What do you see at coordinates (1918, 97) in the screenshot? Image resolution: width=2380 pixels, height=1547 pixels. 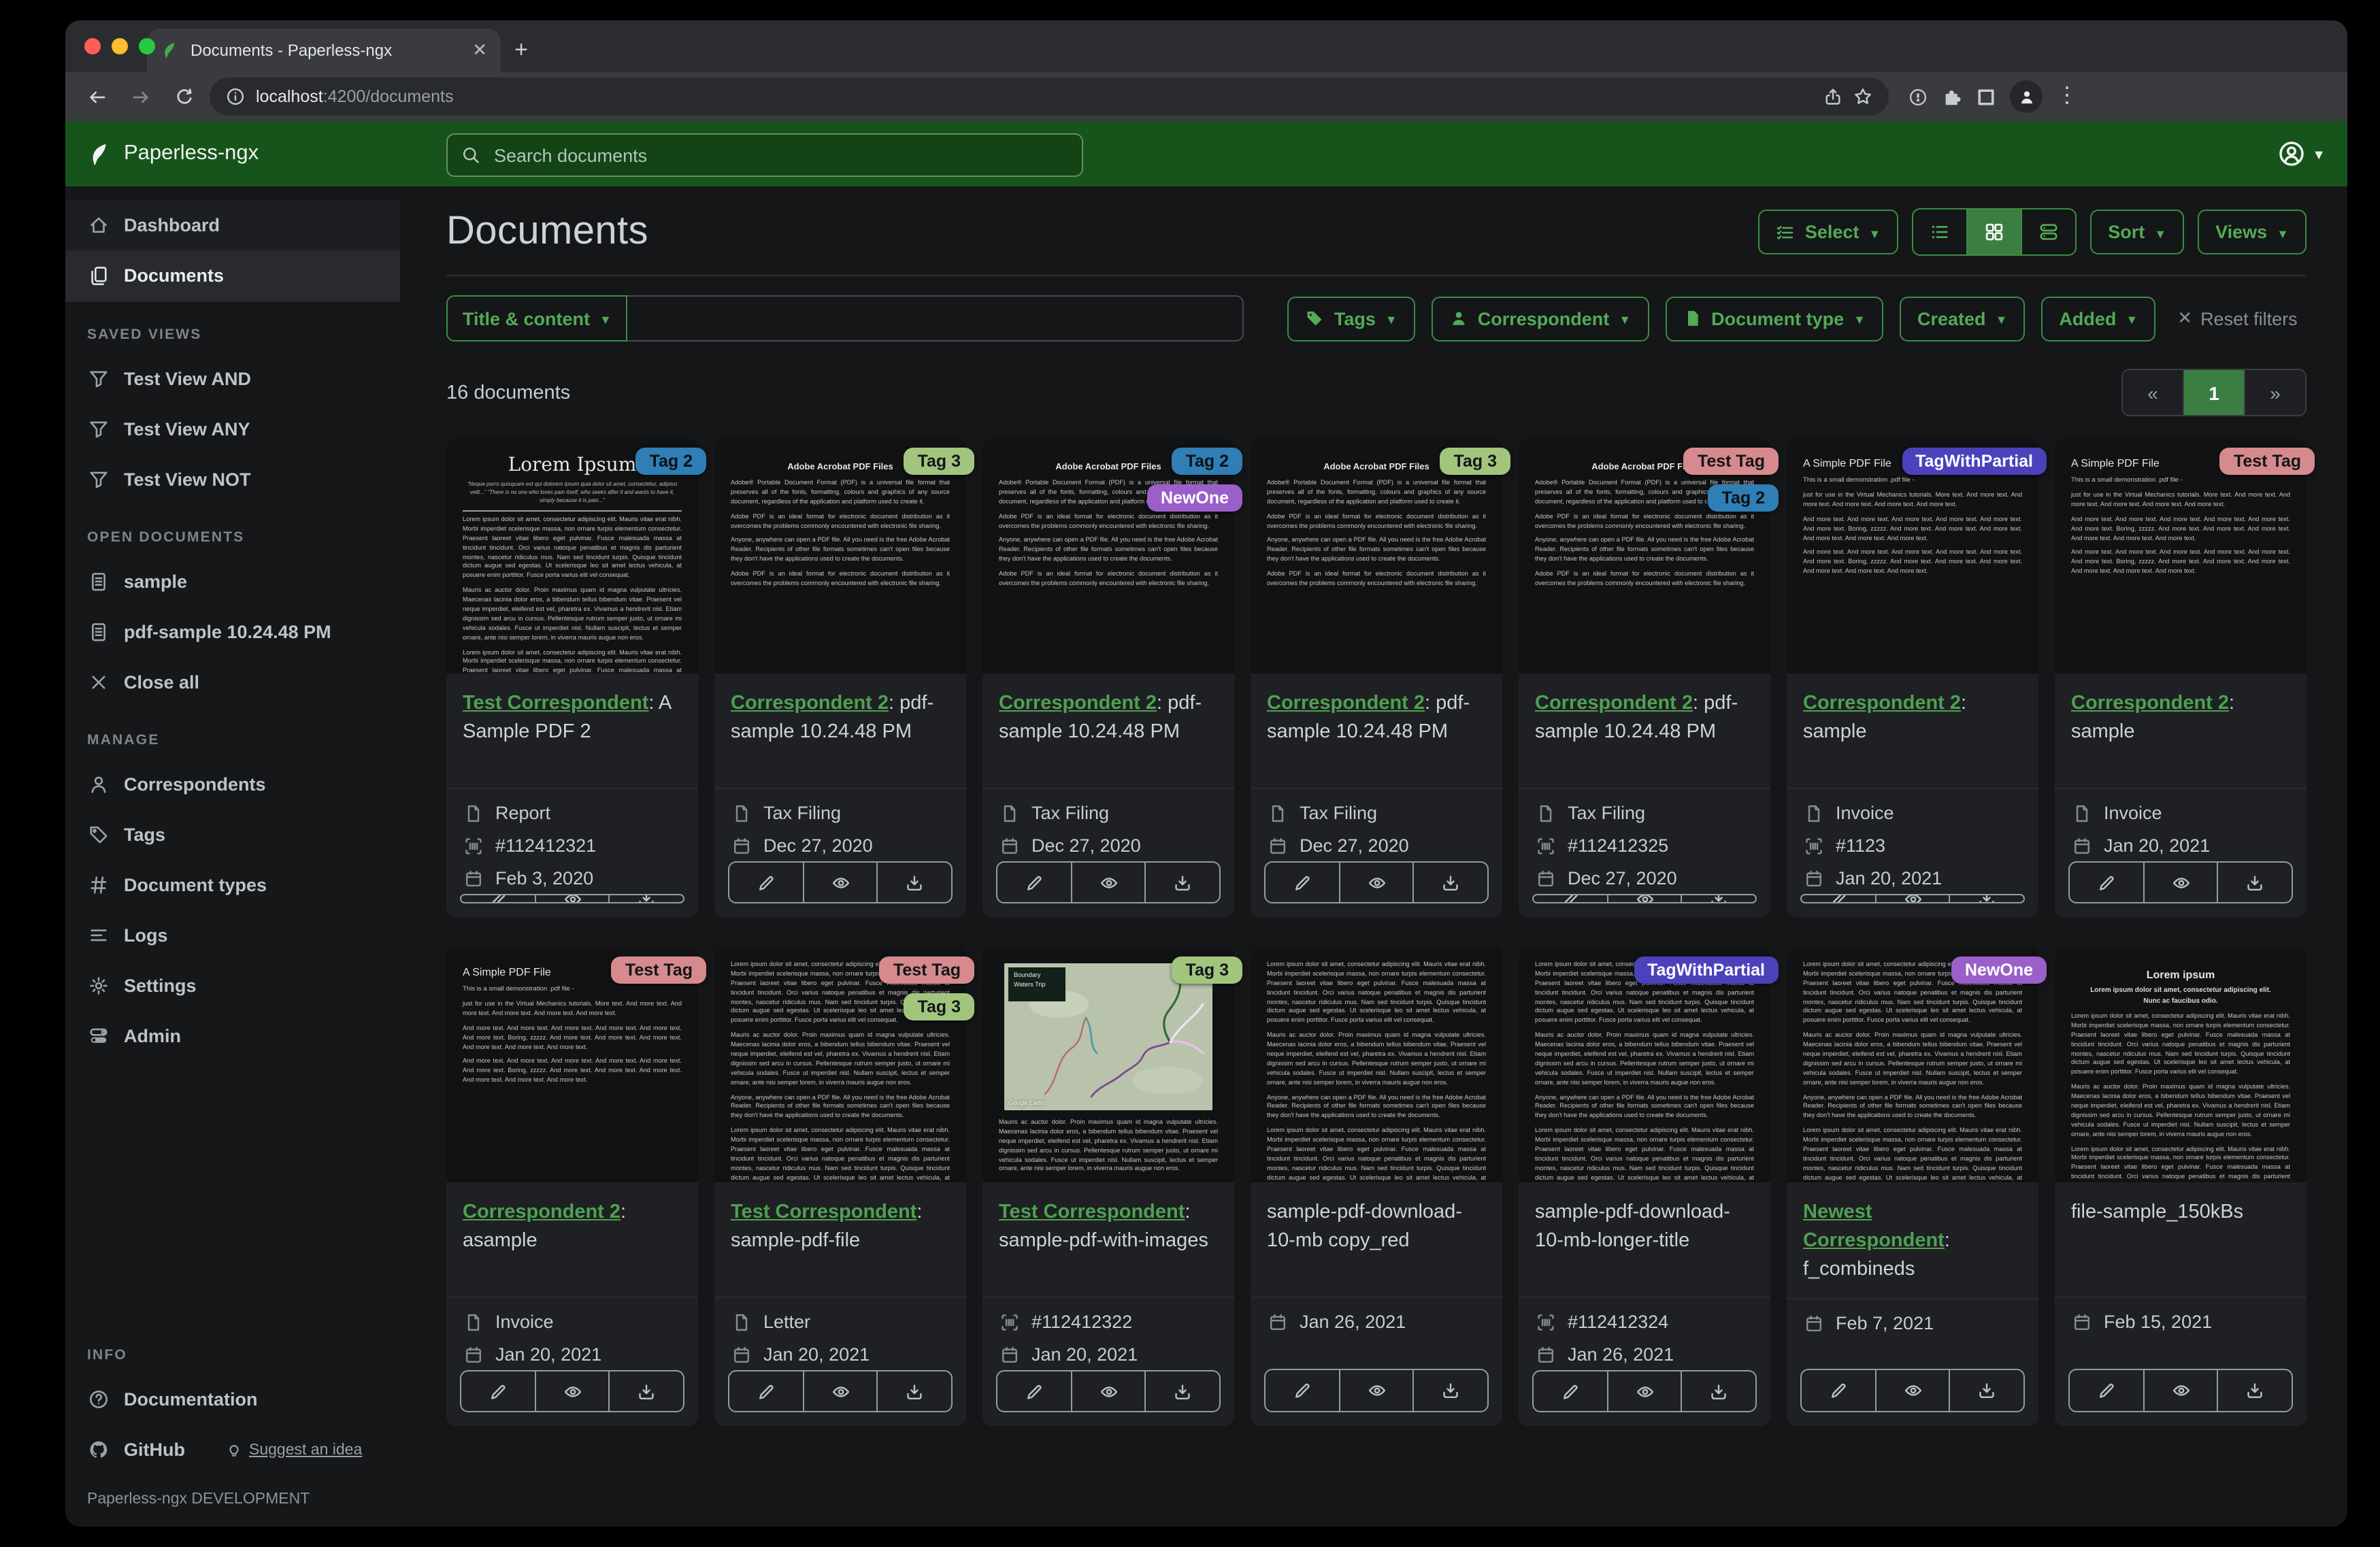 I see `password-manager-icon` at bounding box center [1918, 97].